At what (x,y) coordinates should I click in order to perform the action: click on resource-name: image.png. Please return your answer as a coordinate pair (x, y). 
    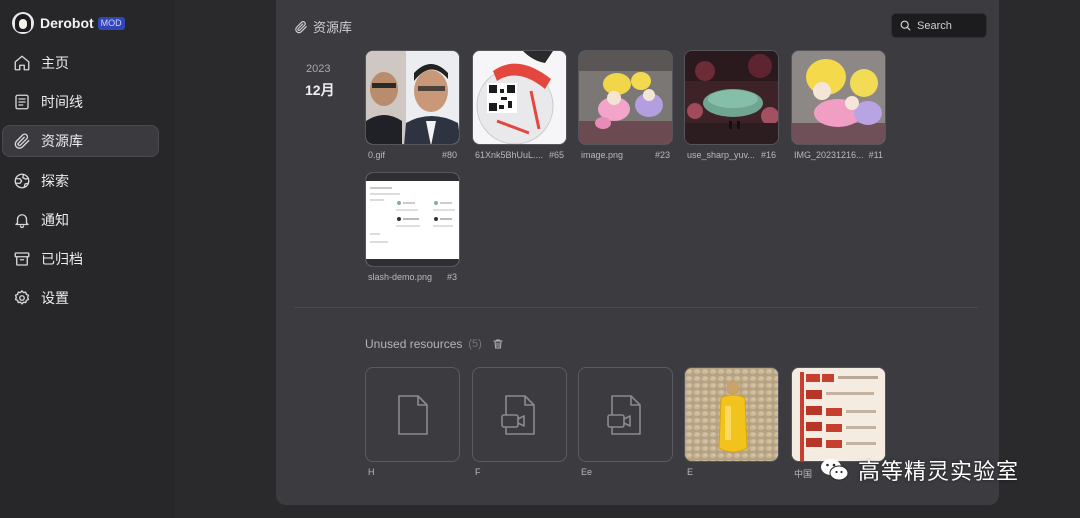
    Looking at the image, I should click on (602, 155).